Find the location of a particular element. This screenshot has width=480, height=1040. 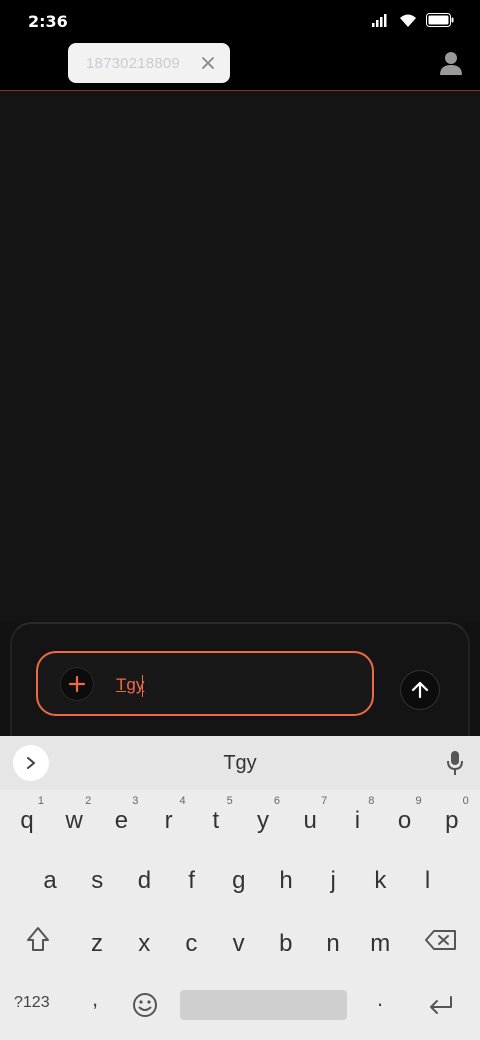

key-hint: 7 is located at coordinates (324, 801).